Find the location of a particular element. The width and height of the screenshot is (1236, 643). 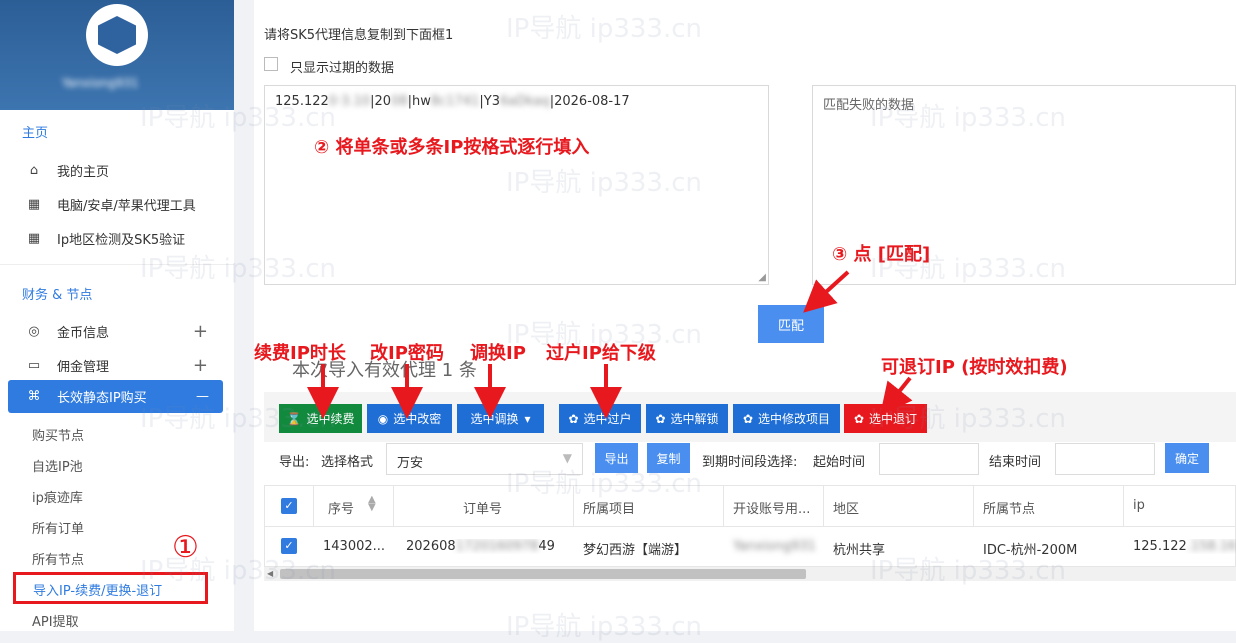

failed-match-placeholder: 匹配失败的数据 is located at coordinates (869, 105).